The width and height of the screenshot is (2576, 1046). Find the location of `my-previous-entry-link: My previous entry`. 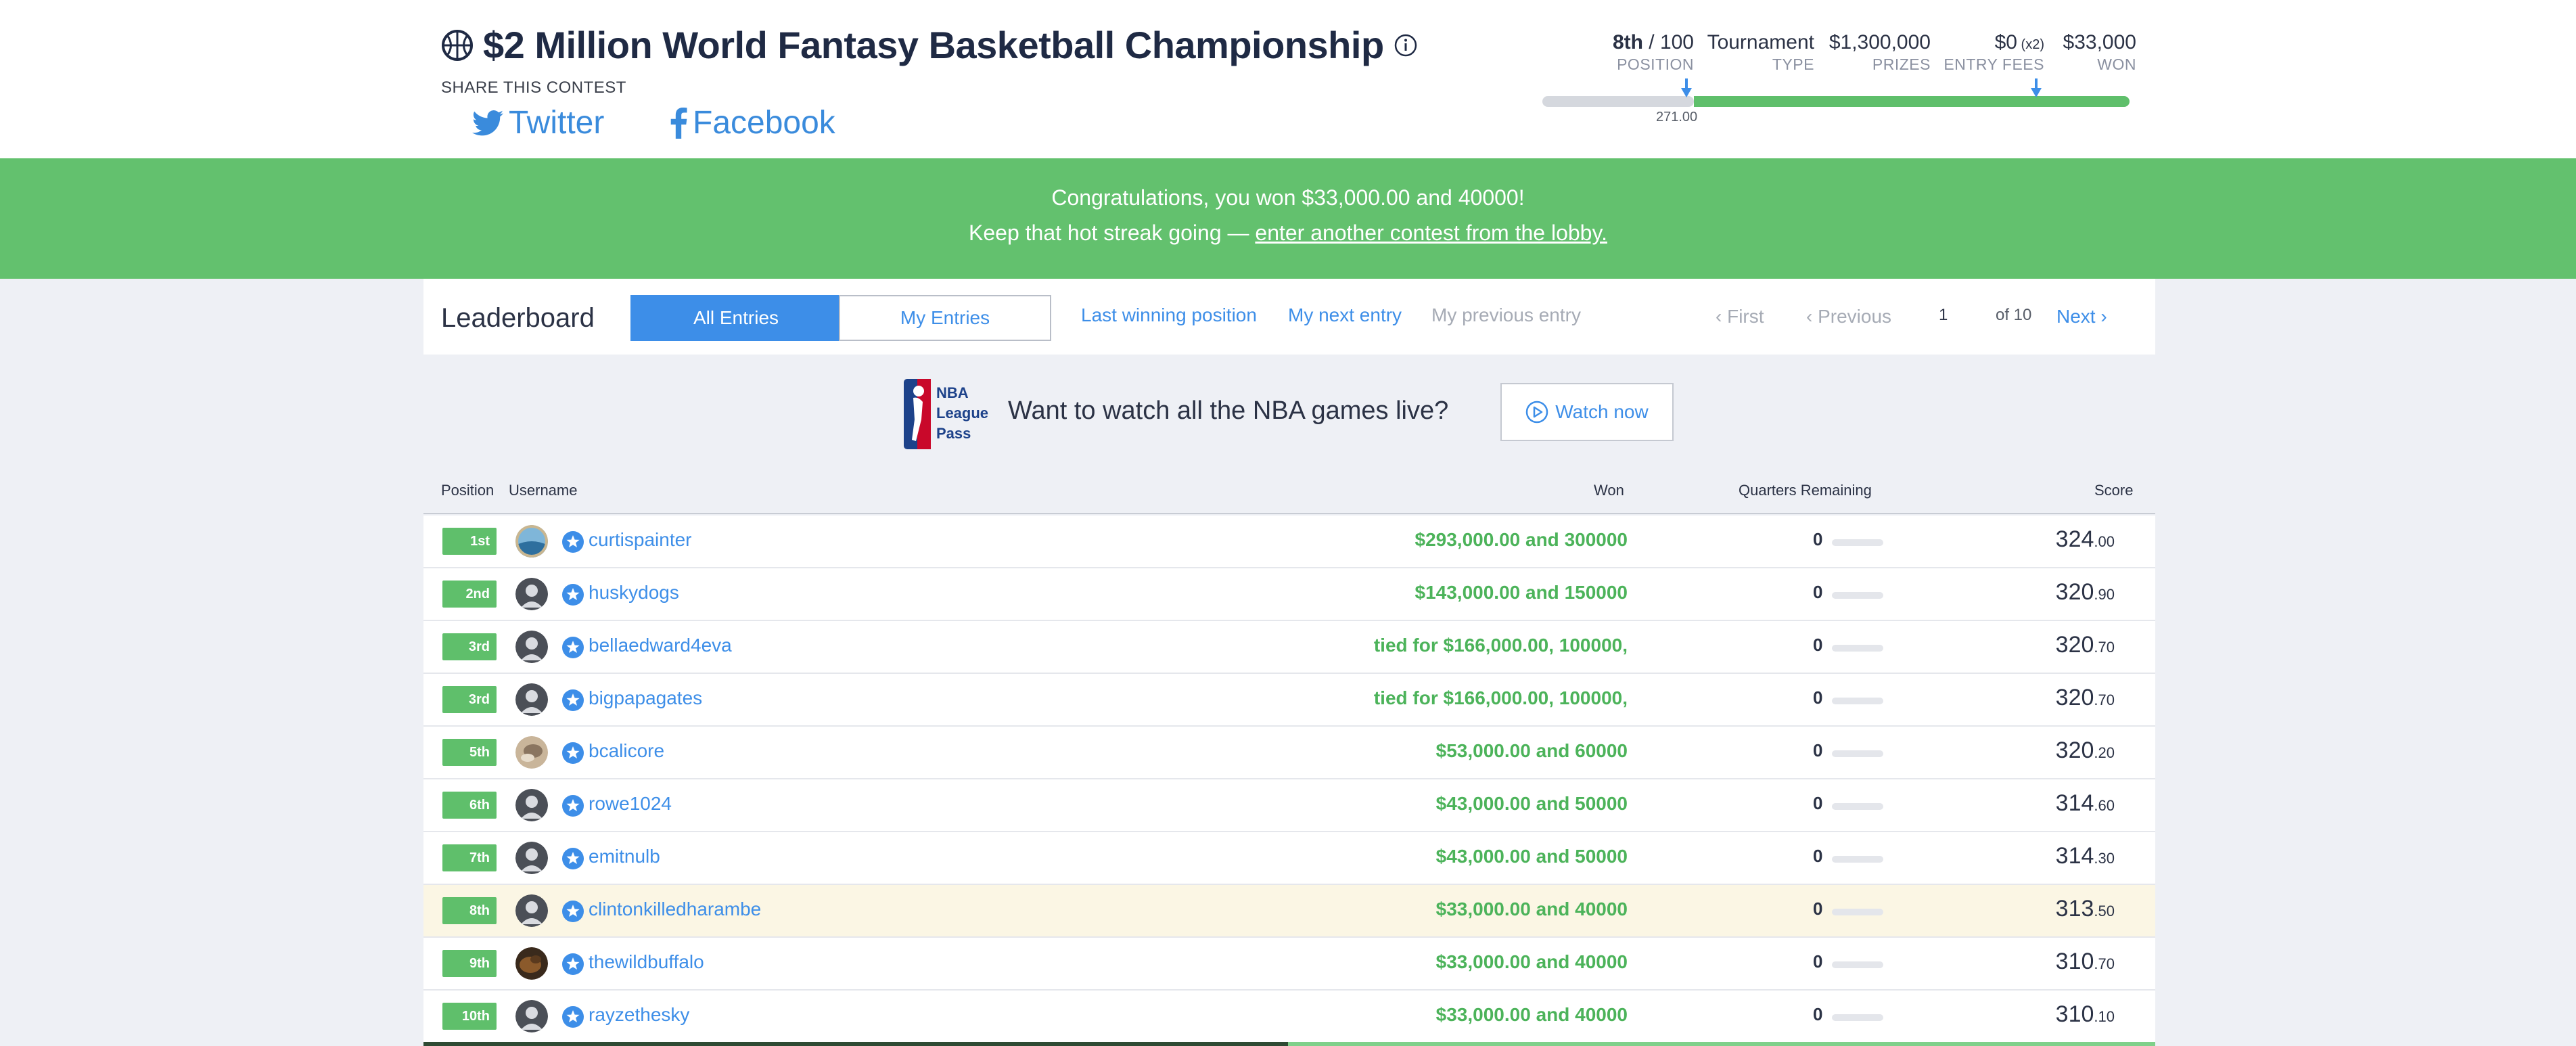

my-previous-entry-link: My previous entry is located at coordinates (1506, 315).